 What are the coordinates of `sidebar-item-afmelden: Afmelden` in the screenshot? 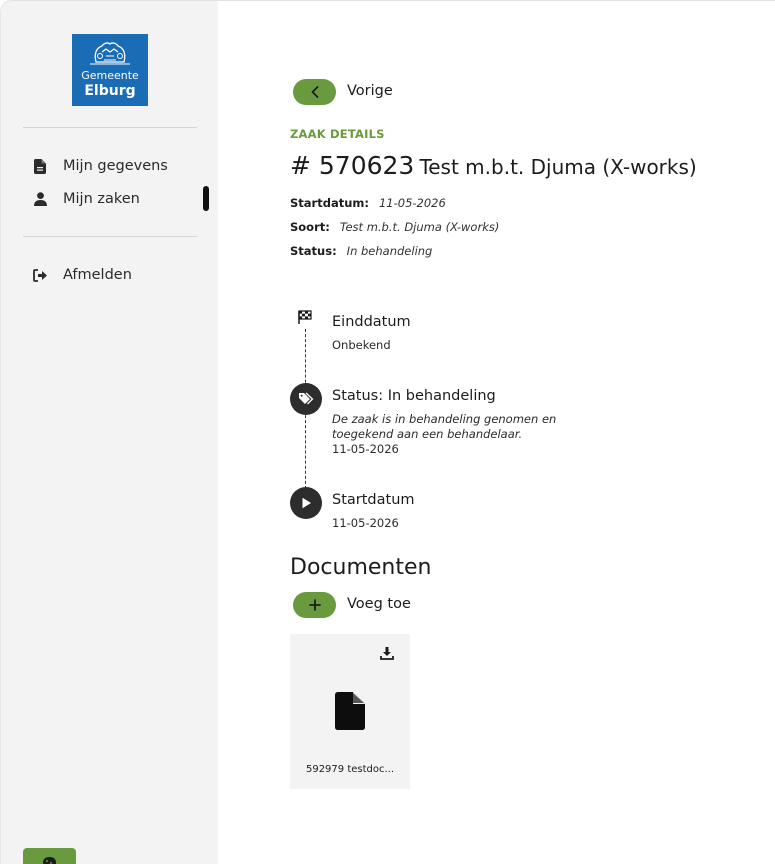 It's located at (81, 275).